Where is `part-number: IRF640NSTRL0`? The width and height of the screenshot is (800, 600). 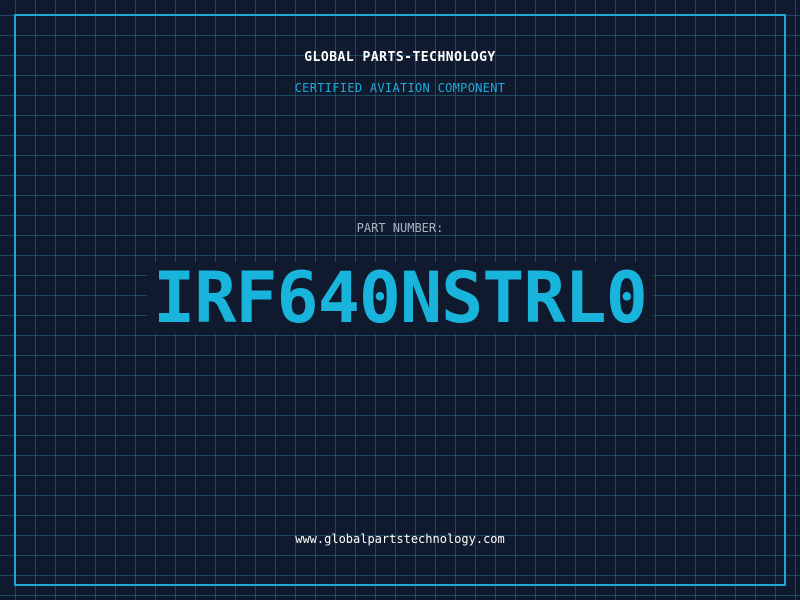
part-number: IRF640NSTRL0 is located at coordinates (400, 298).